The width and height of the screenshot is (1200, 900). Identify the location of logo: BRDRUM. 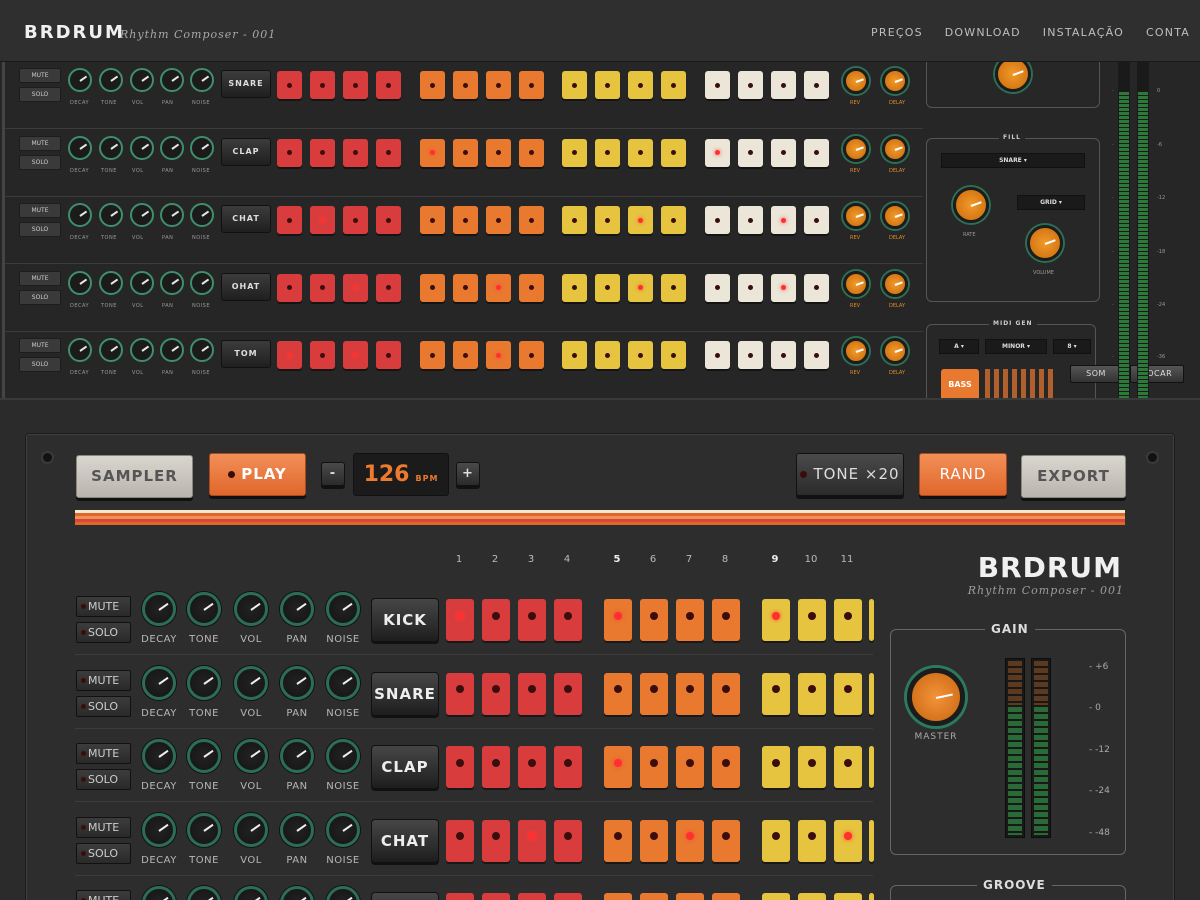
(74, 32).